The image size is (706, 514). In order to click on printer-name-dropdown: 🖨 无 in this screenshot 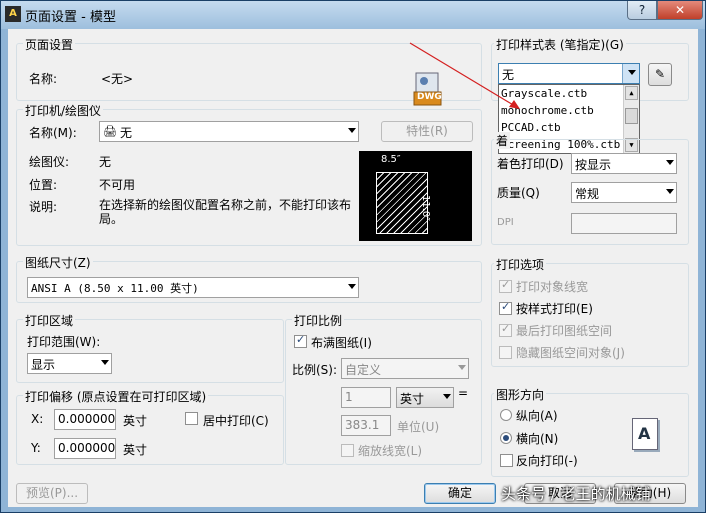, I will do `click(229, 131)`.